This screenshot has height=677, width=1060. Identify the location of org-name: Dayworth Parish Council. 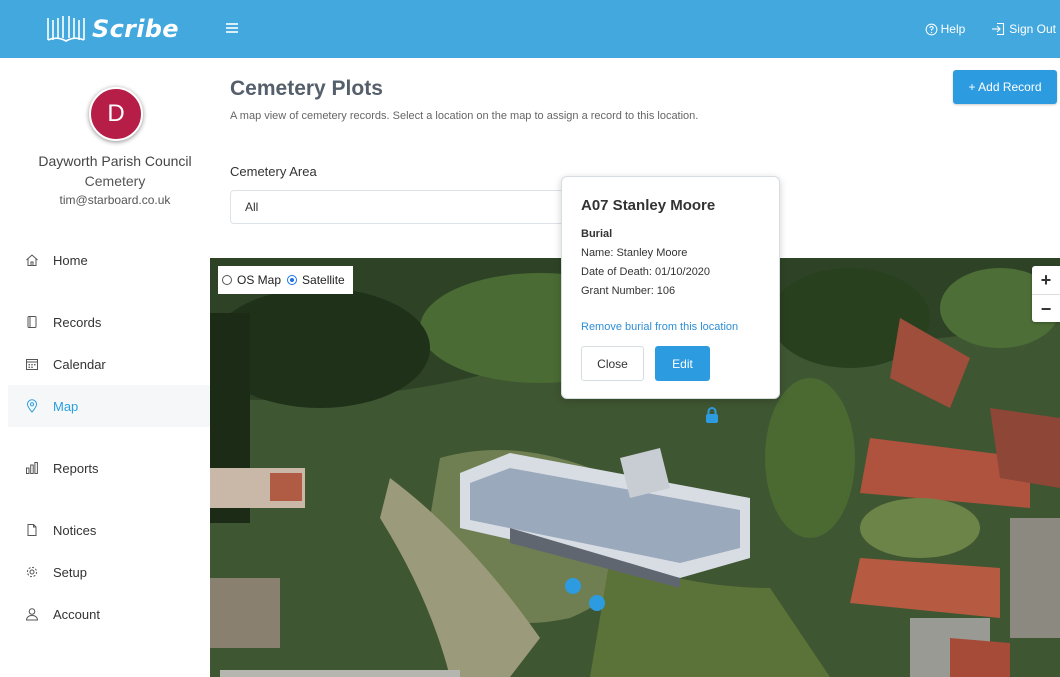
(115, 161).